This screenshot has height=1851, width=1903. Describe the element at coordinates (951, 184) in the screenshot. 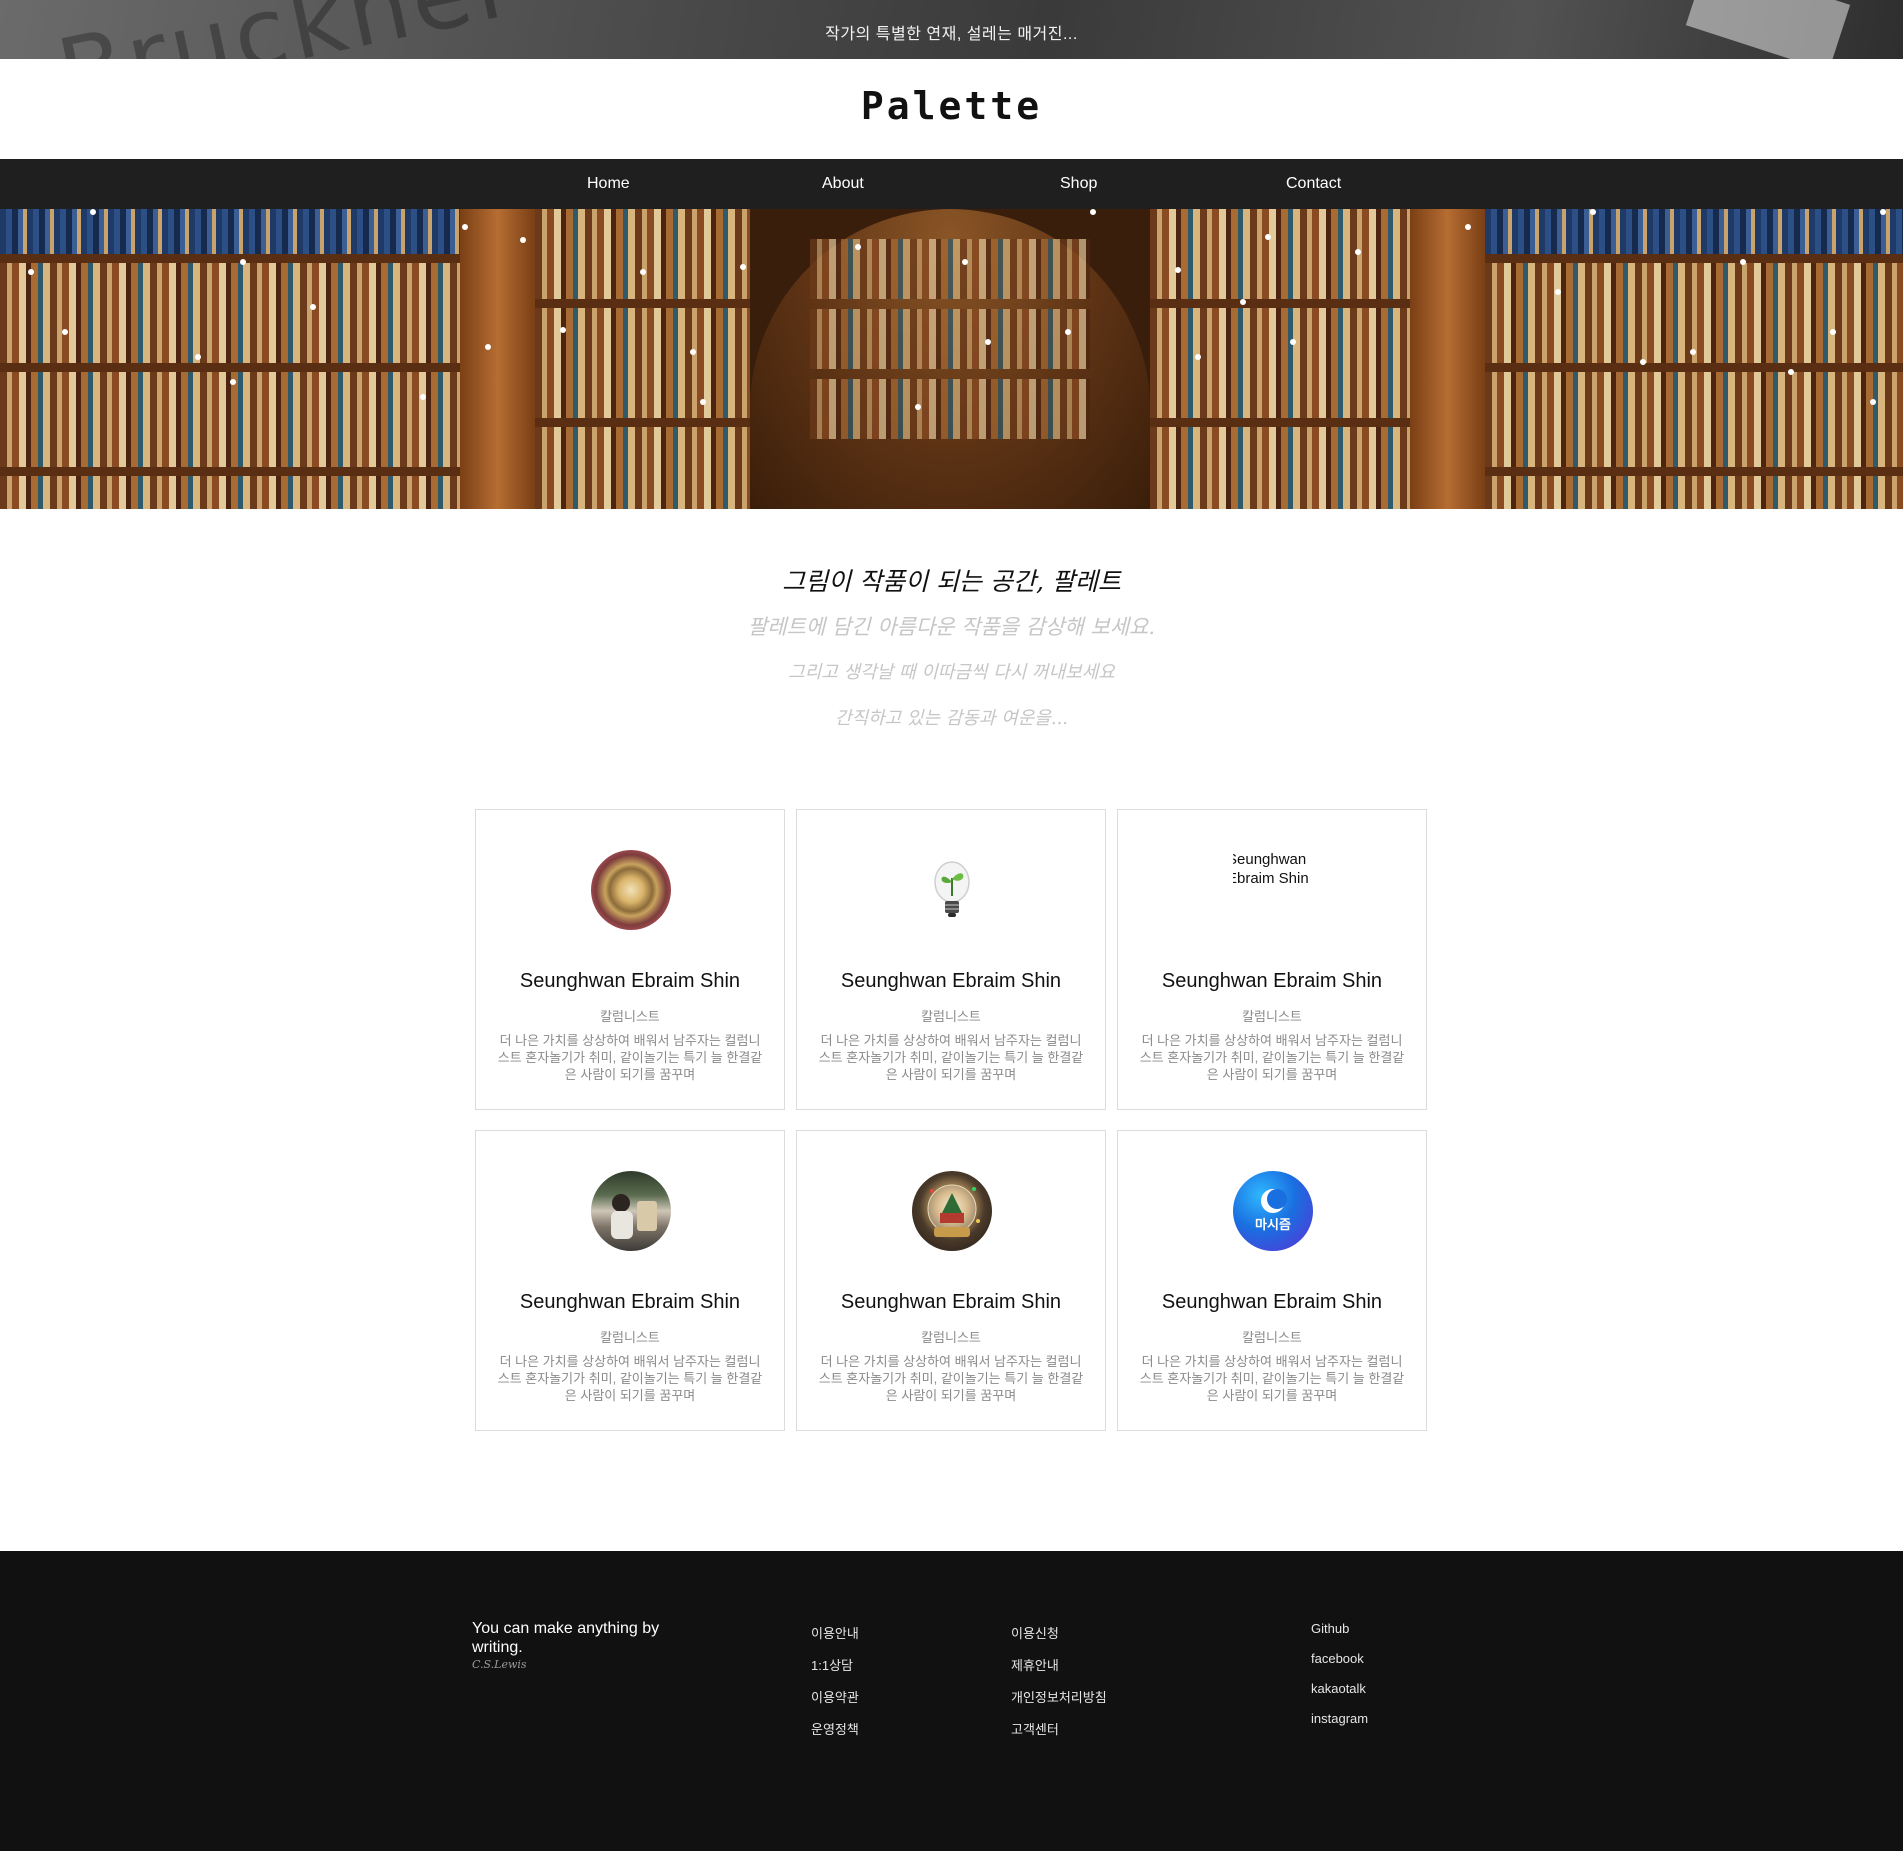

I see `main-nav: Home About Shop Contact` at that location.